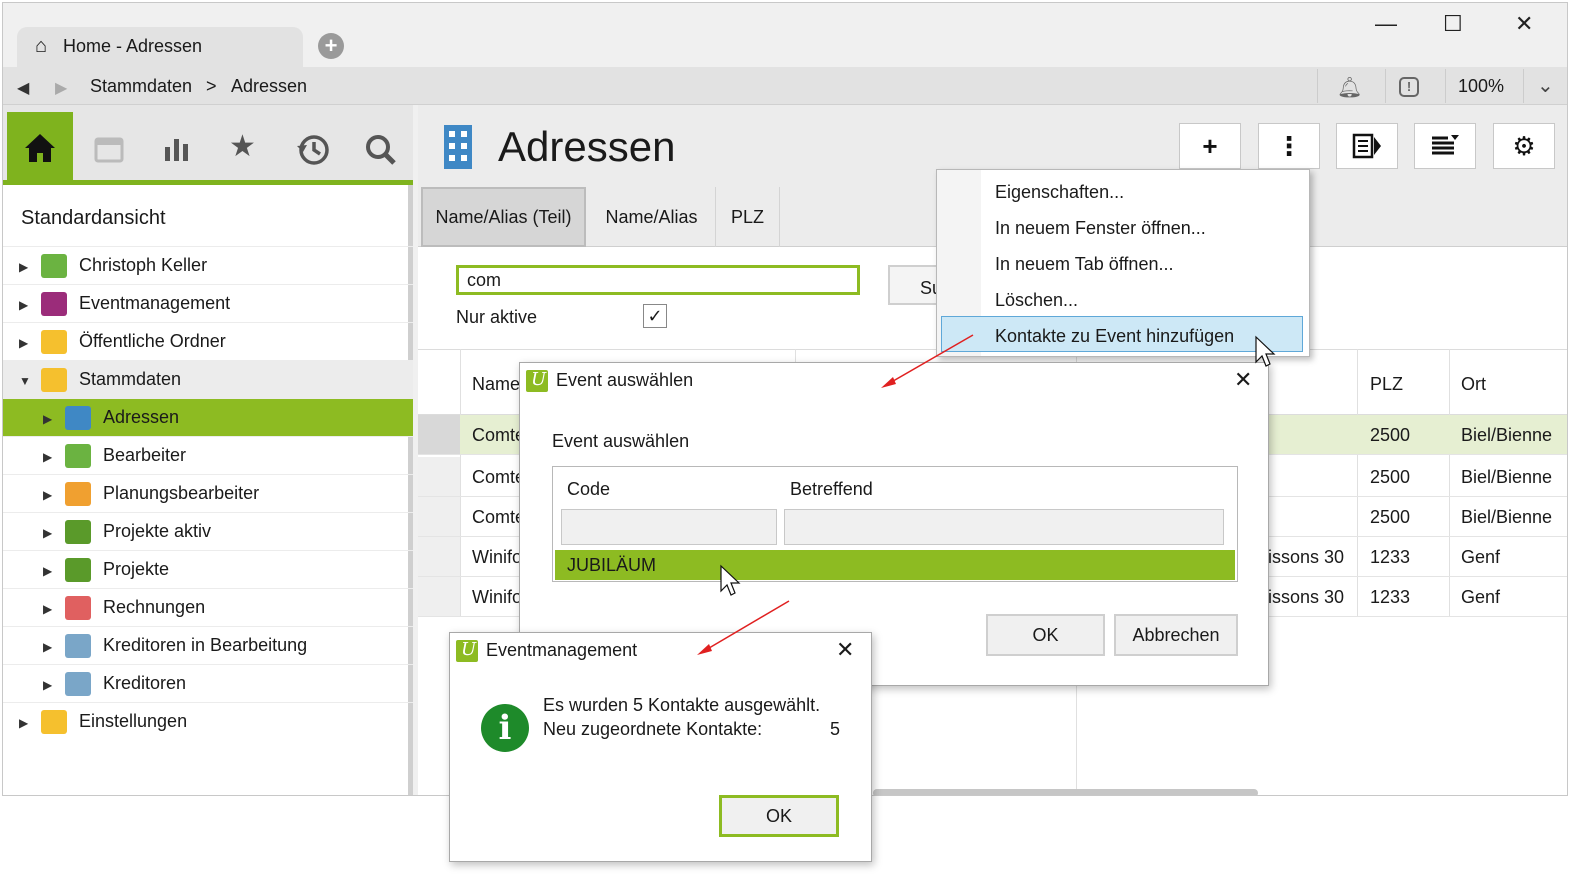 This screenshot has width=1576, height=877. I want to click on view-title: Standardansicht, so click(93, 218).